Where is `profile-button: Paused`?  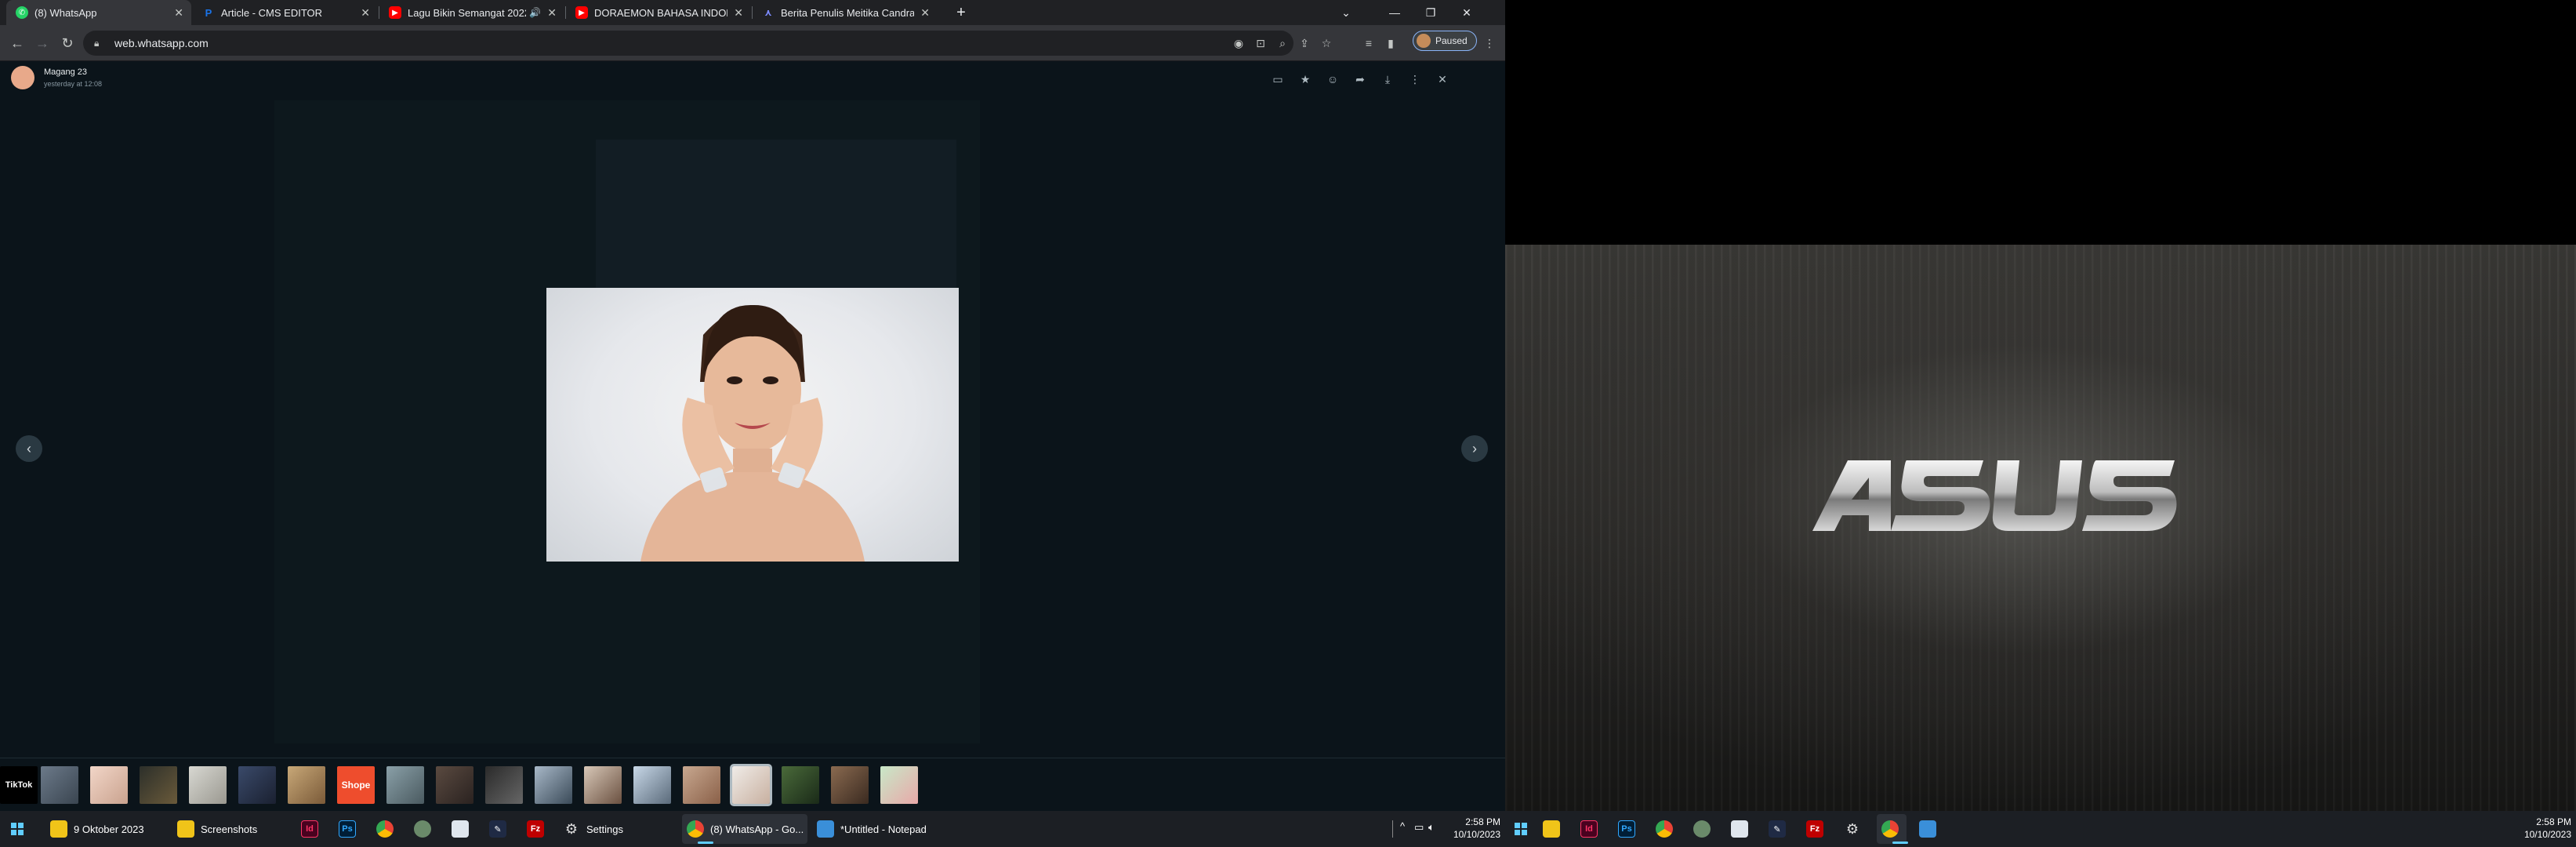
profile-button: Paused is located at coordinates (1445, 41).